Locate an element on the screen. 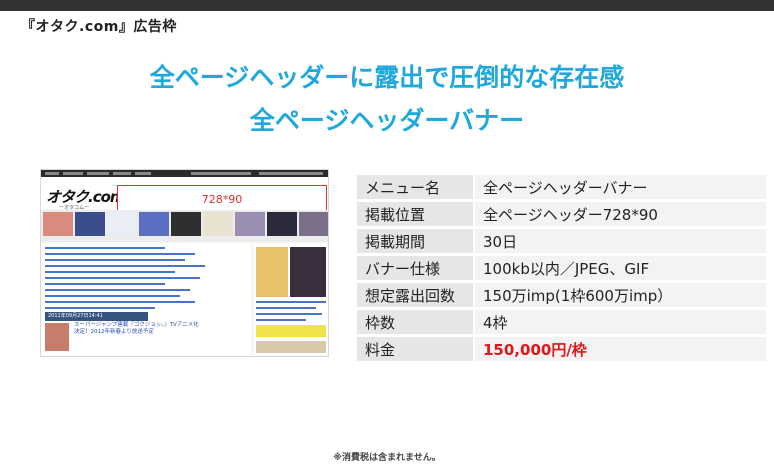  preview-sidebar is located at coordinates (291, 299).